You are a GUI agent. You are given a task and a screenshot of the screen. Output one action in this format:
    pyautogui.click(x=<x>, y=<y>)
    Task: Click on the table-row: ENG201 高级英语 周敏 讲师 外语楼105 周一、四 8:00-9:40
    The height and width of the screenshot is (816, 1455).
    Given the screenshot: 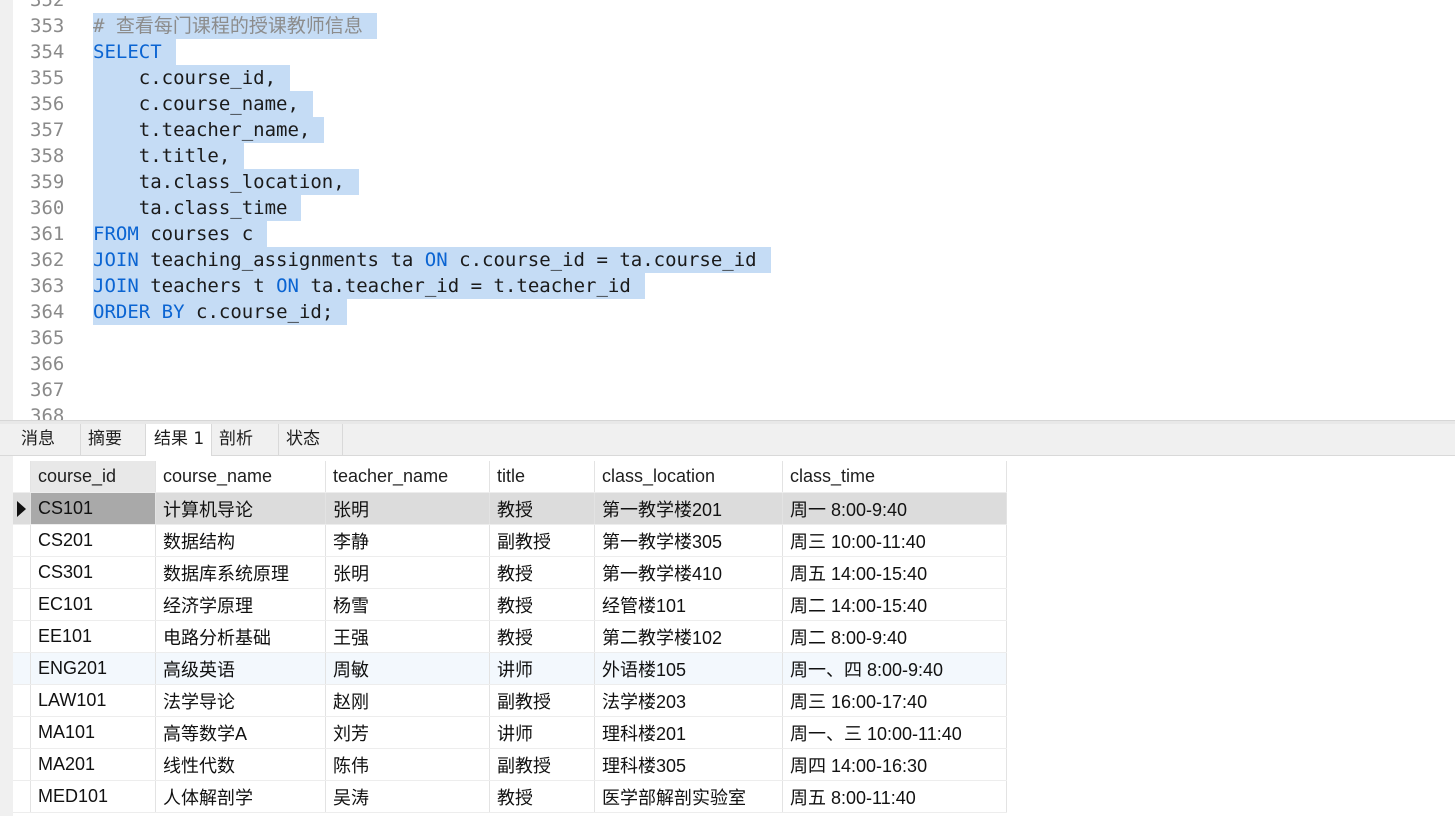 What is the action you would take?
    pyautogui.click(x=510, y=668)
    